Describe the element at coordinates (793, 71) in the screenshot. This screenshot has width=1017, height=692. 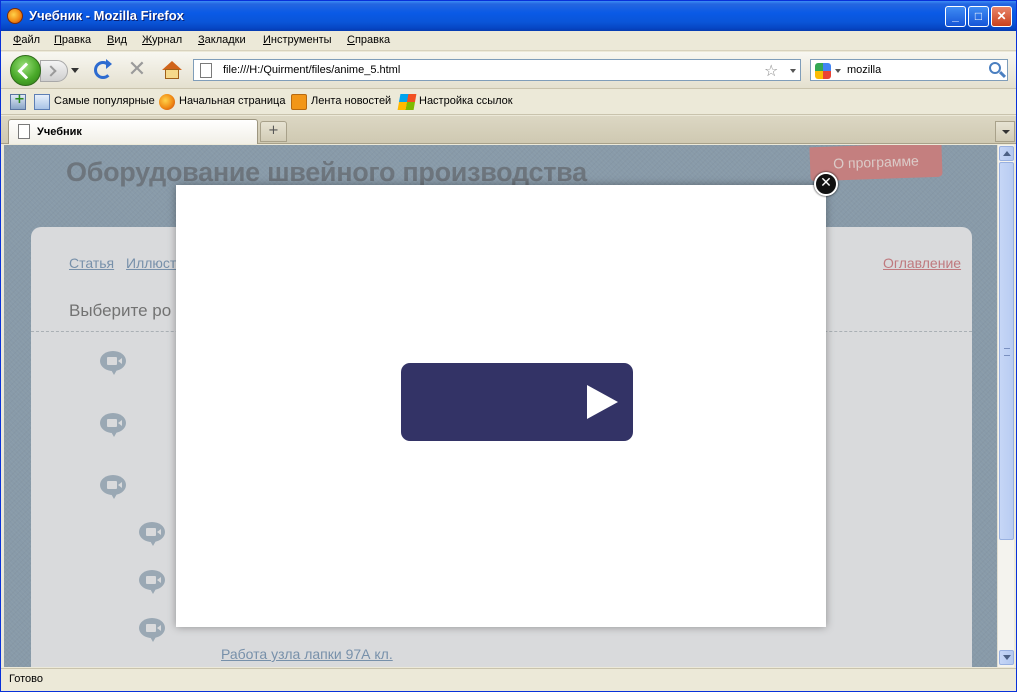
I see `url-dropdown-icon` at that location.